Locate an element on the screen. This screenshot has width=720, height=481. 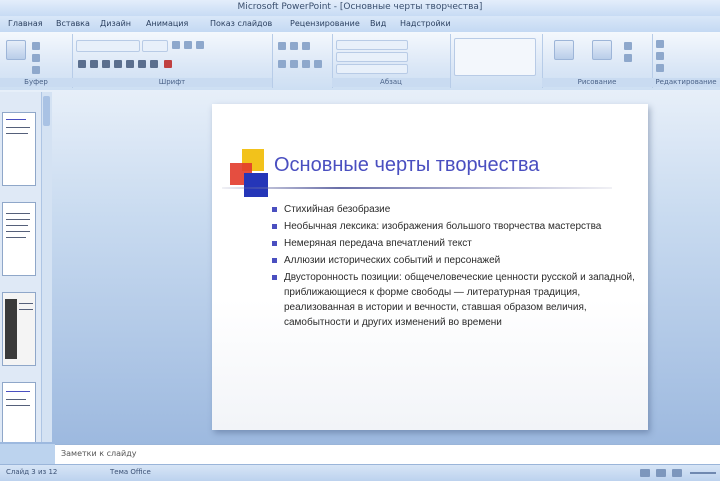
paste-icon is located at coordinates (16, 50).